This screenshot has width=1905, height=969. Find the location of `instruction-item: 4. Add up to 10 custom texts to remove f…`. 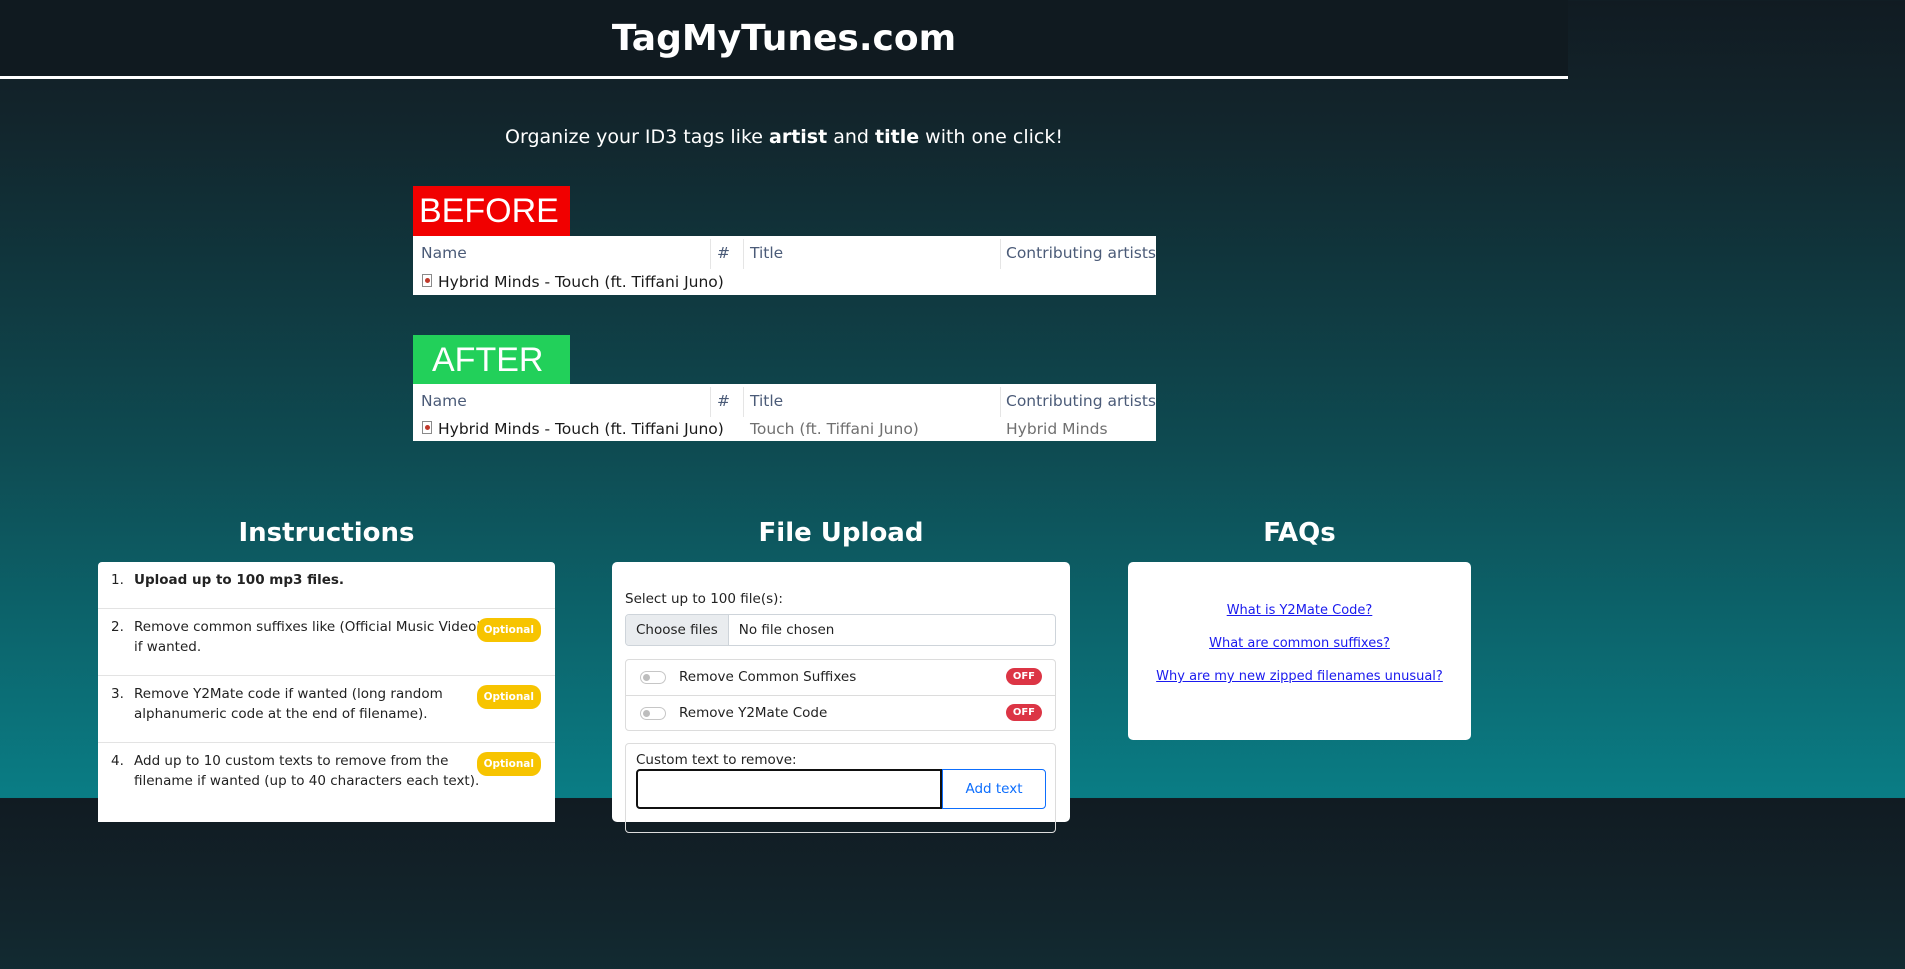

instruction-item: 4. Add up to 10 custom texts to remove f… is located at coordinates (326, 776).